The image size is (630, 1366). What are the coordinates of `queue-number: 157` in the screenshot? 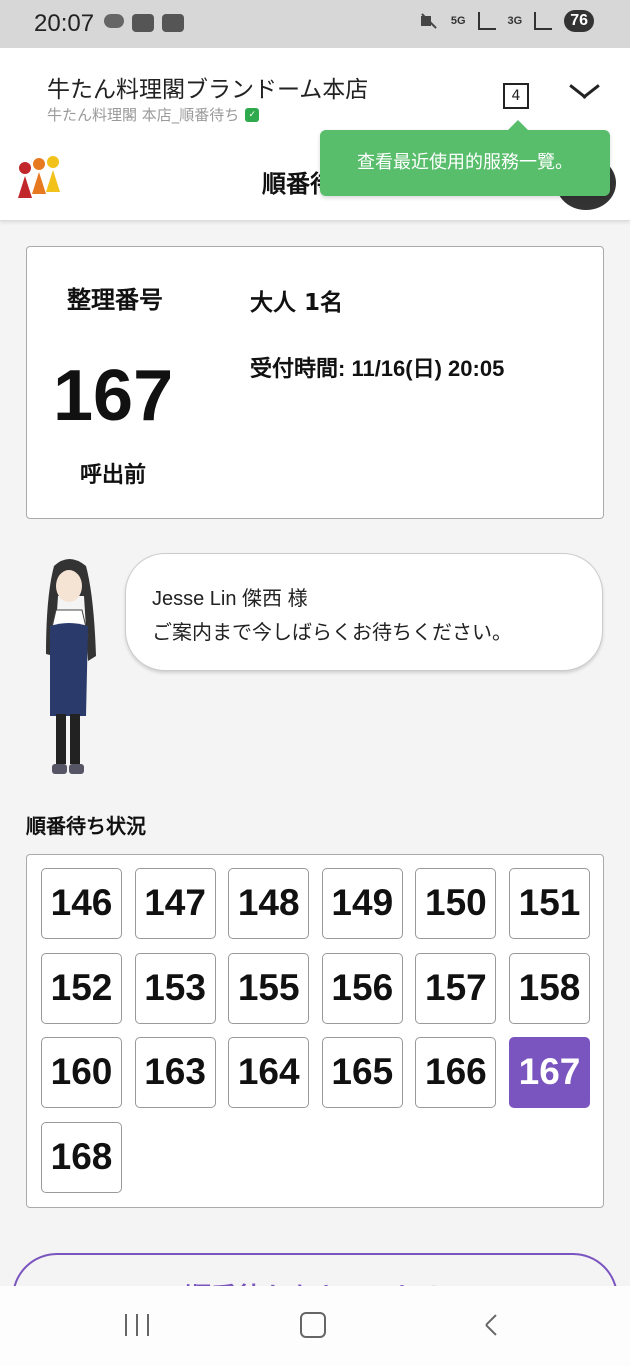 It's located at (456, 988).